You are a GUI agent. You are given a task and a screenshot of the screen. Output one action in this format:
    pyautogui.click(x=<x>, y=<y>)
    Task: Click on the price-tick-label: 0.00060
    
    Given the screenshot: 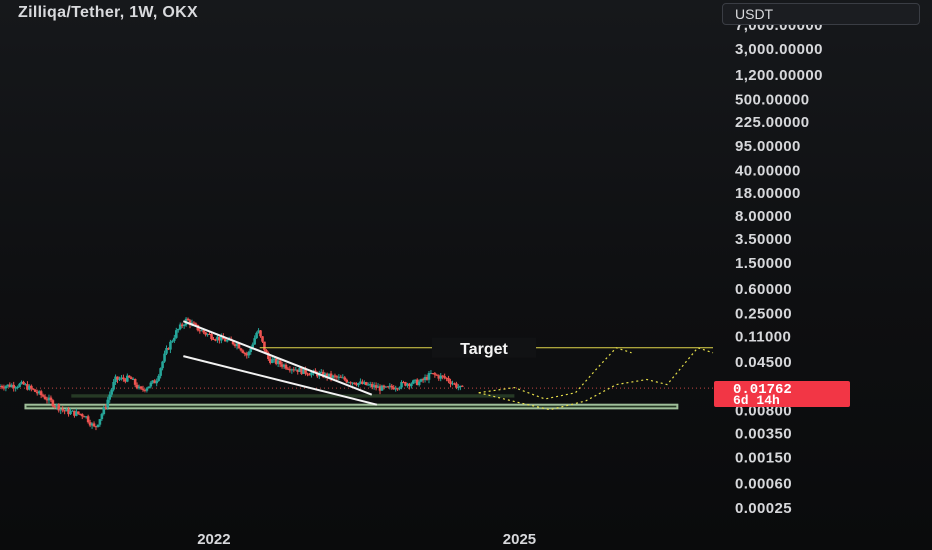 What is the action you would take?
    pyautogui.click(x=763, y=483)
    